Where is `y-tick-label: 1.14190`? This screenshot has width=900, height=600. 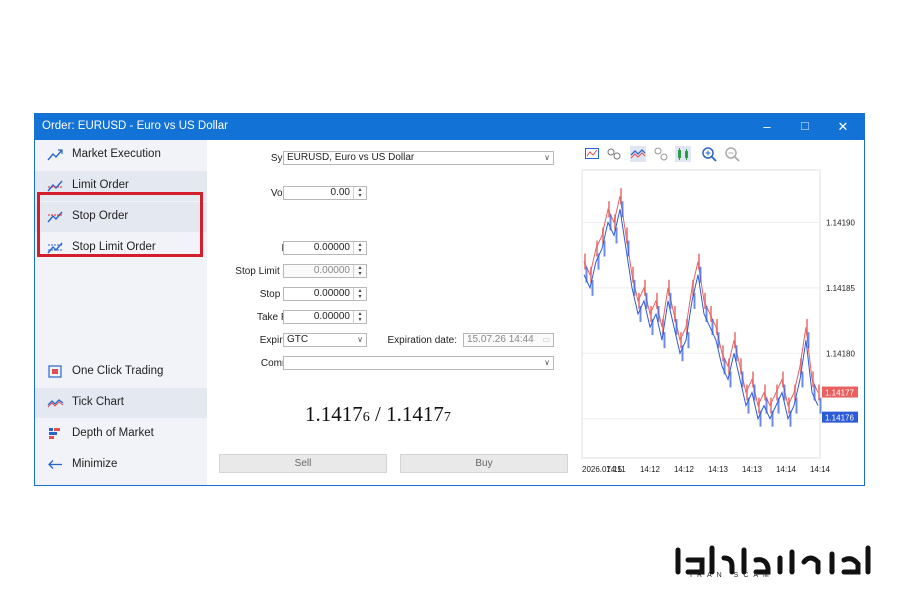
y-tick-label: 1.14190 is located at coordinates (840, 222).